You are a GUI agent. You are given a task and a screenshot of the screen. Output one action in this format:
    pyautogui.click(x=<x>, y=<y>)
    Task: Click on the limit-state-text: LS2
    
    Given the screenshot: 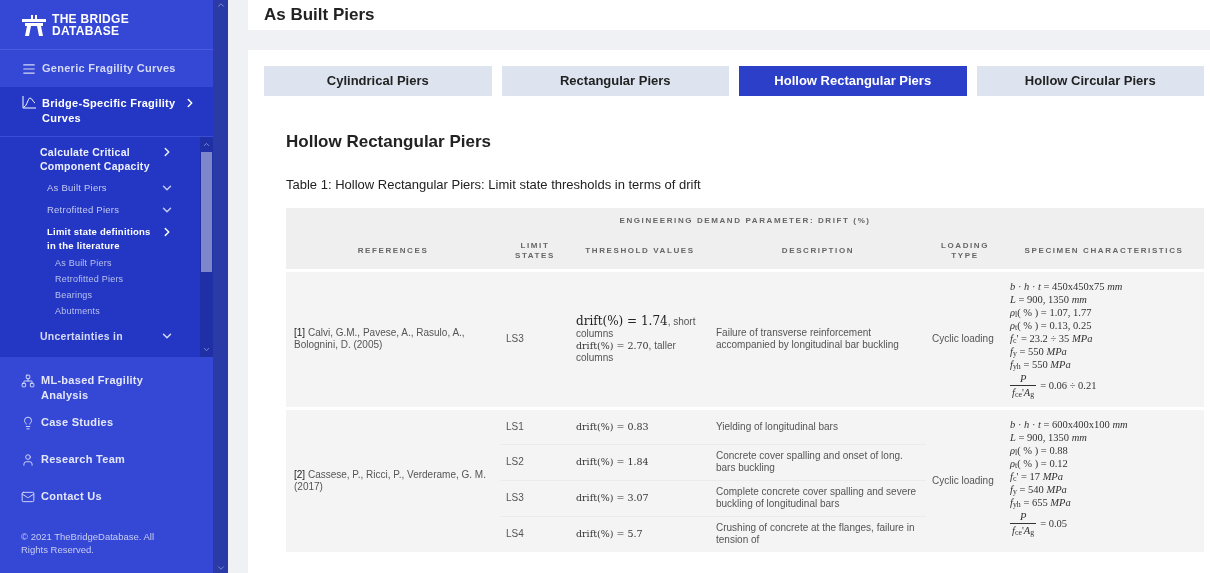 What is the action you would take?
    pyautogui.click(x=515, y=461)
    